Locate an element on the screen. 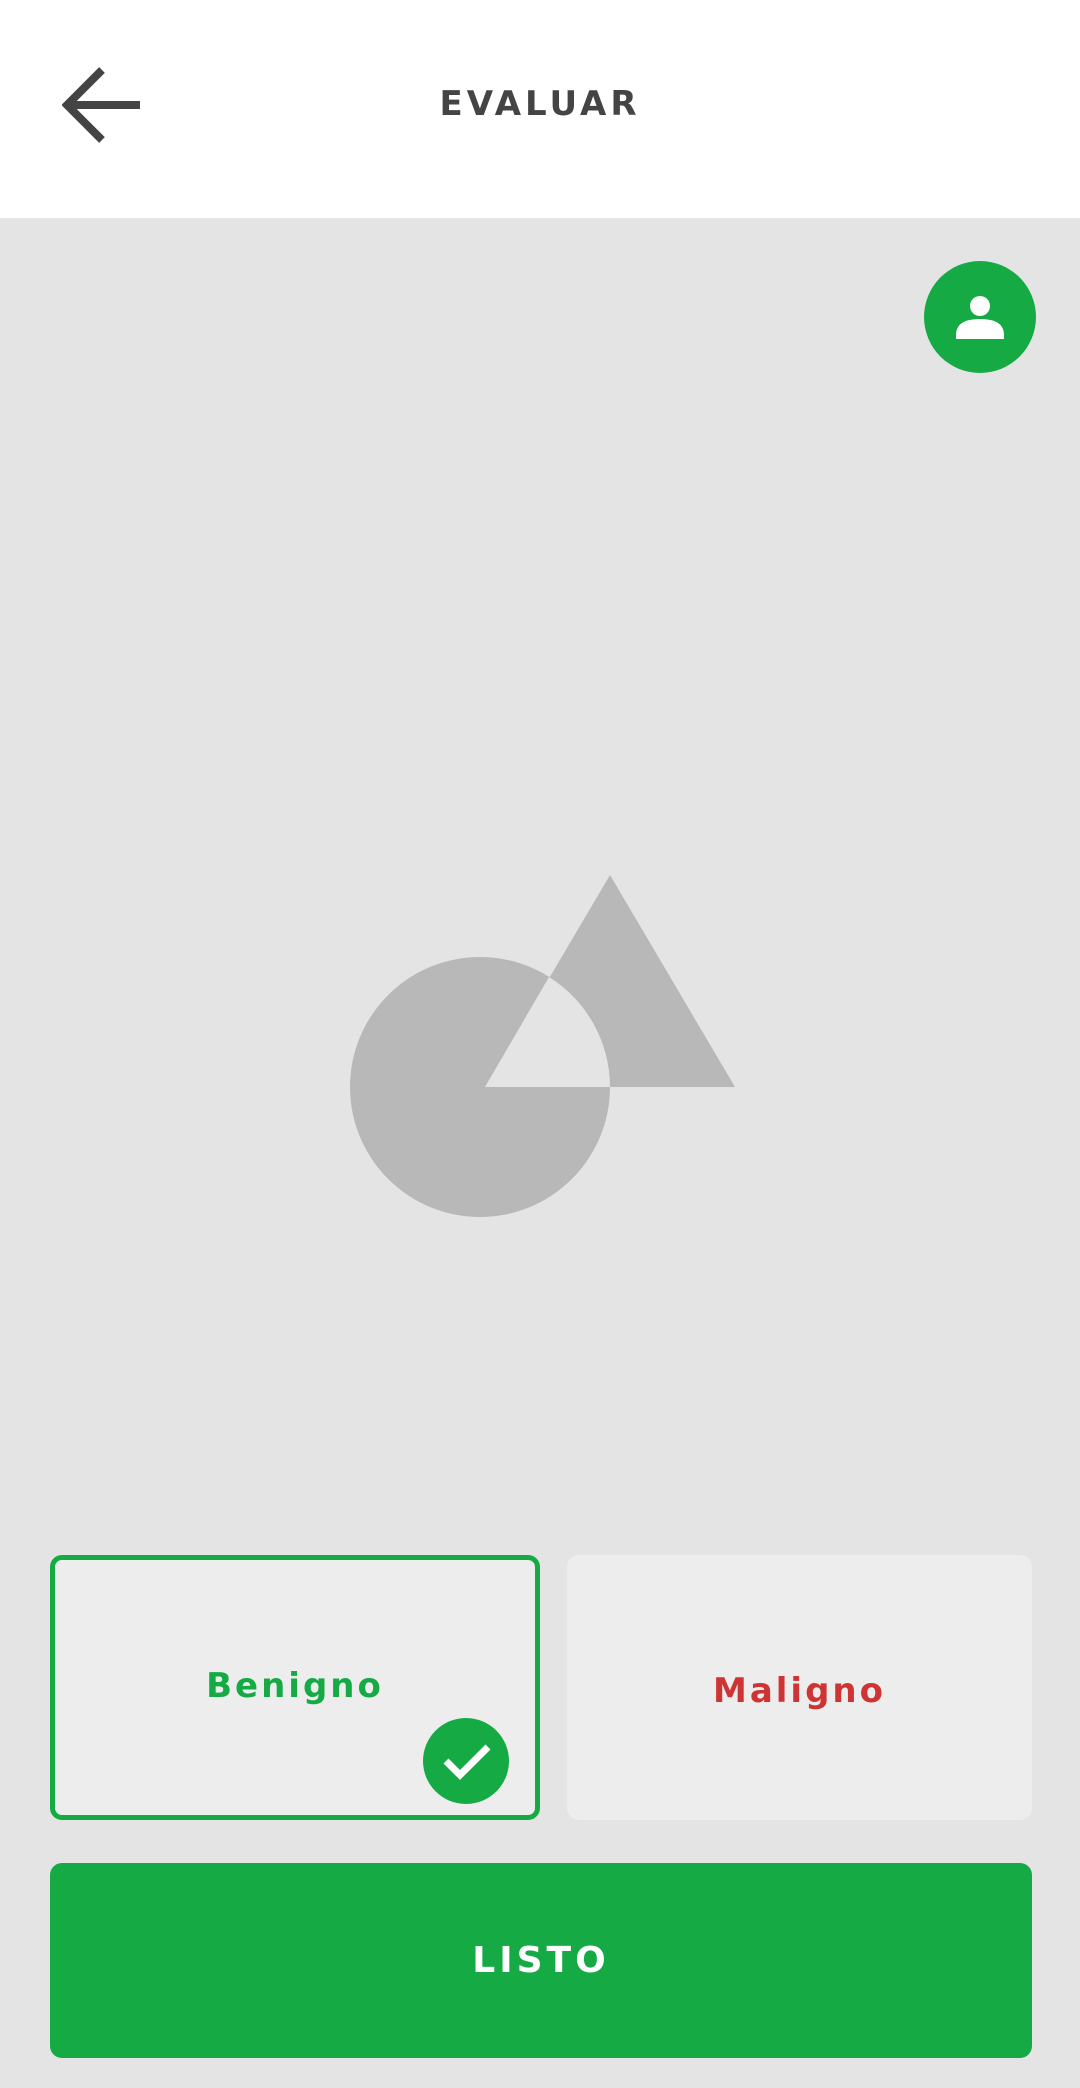 The width and height of the screenshot is (1080, 2088). app-header: EVALUAR is located at coordinates (540, 109).